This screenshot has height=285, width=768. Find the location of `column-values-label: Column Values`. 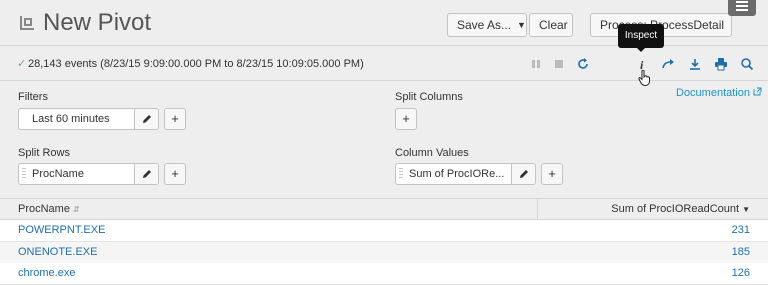

column-values-label: Column Values is located at coordinates (432, 153).